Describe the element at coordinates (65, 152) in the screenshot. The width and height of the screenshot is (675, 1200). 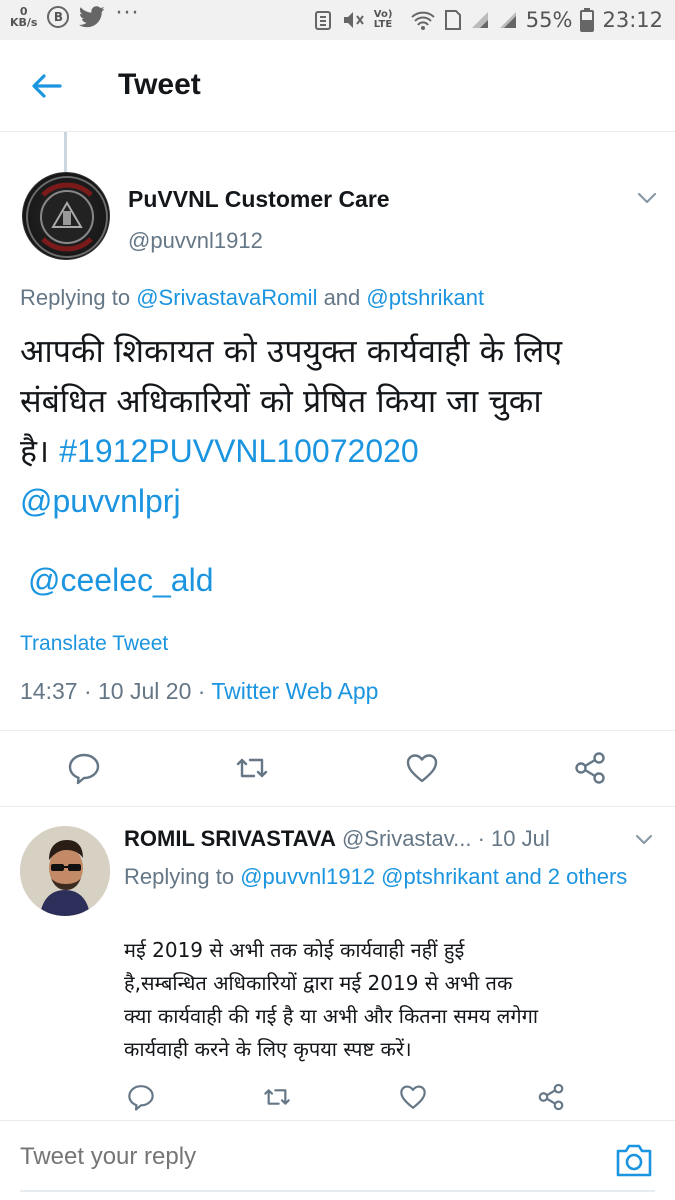
I see `thread-connector-line` at that location.